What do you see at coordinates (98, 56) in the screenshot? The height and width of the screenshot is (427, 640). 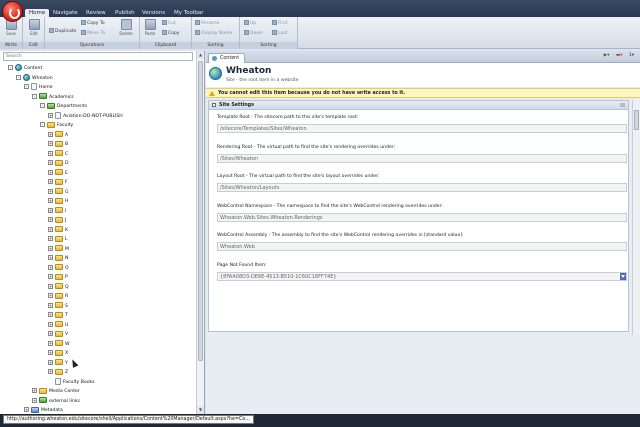 I see `tree-search-input: Search` at bounding box center [98, 56].